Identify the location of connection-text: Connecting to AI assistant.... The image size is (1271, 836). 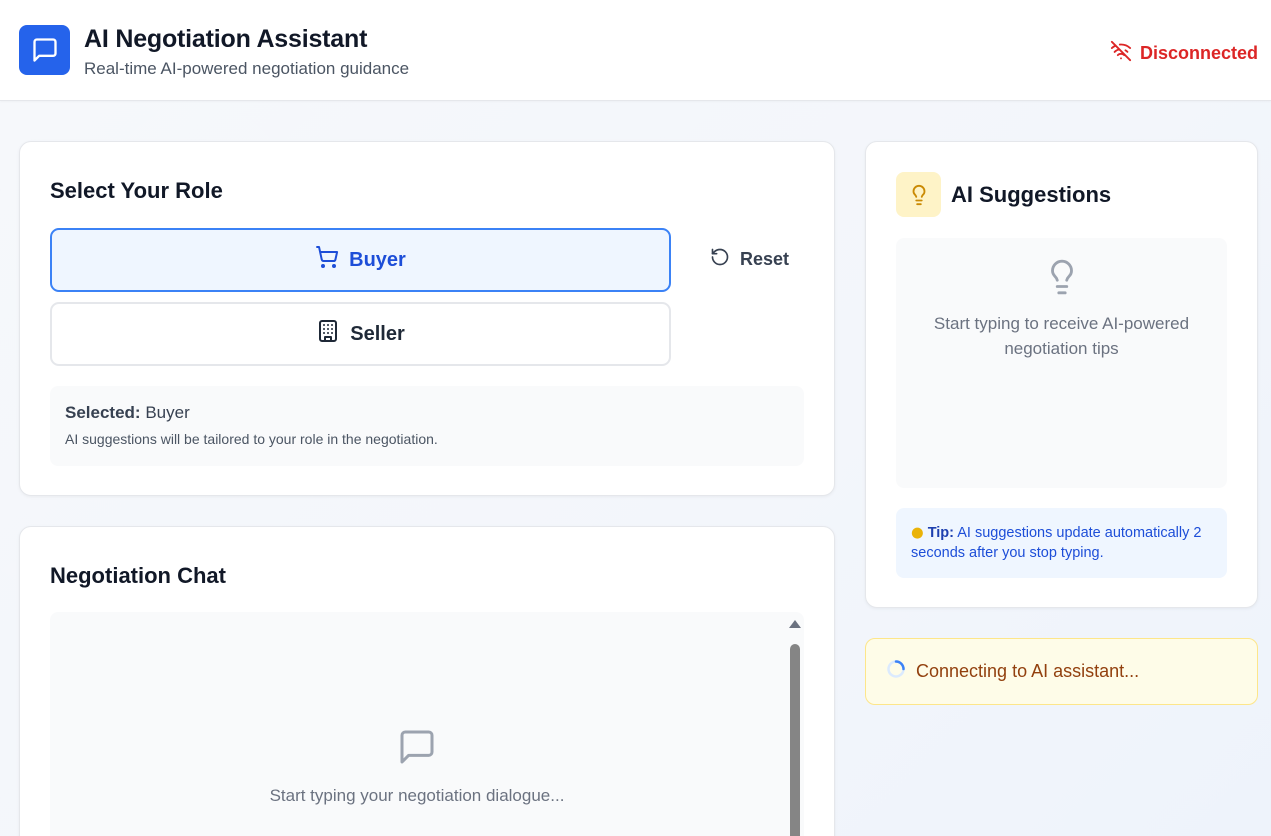
(1028, 671).